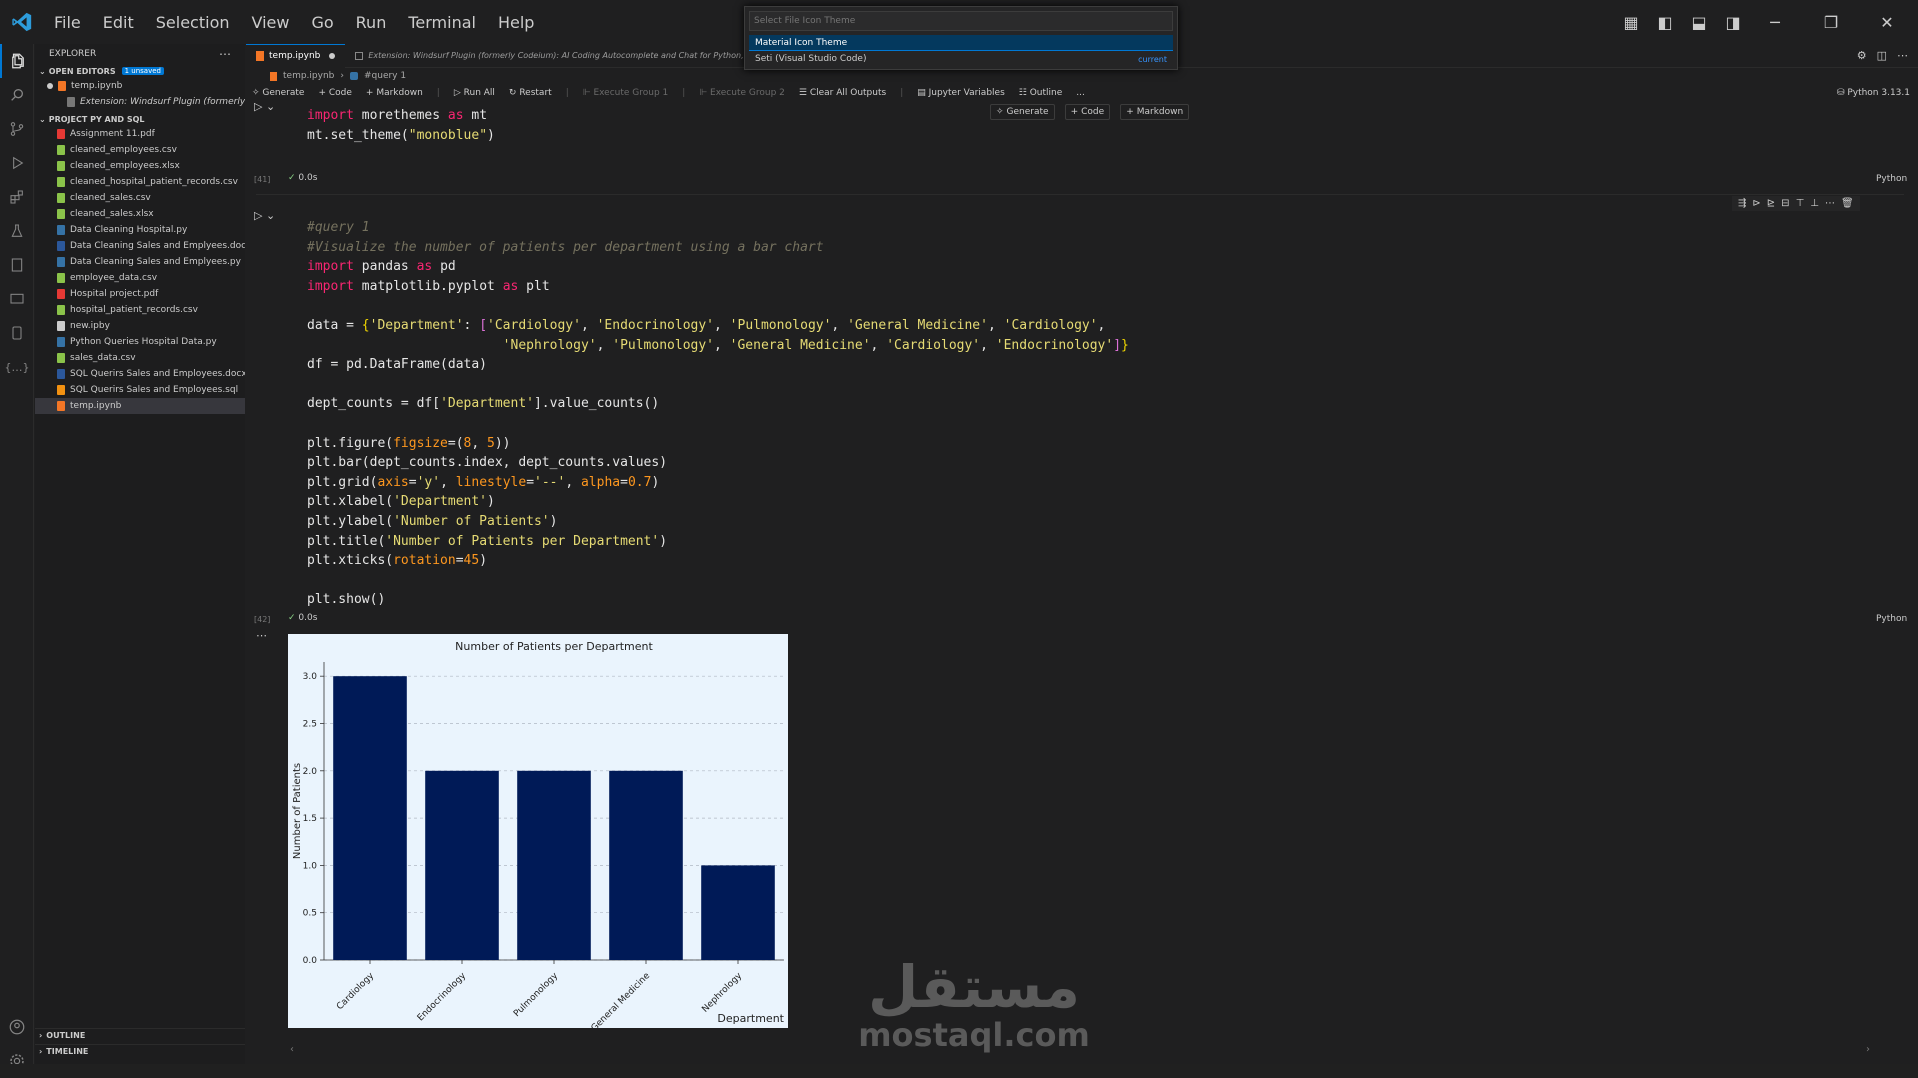 The width and height of the screenshot is (1918, 1078). I want to click on unsaved-dot-icon, so click(332, 56).